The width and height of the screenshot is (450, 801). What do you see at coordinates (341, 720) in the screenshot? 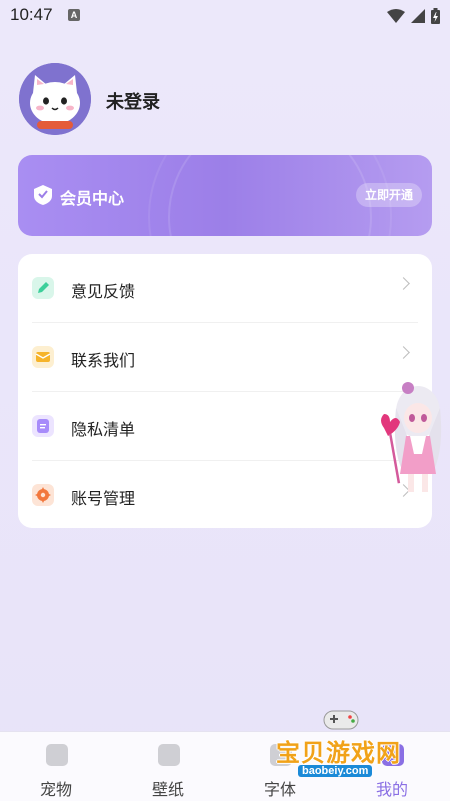
I see `gamepad-icon` at bounding box center [341, 720].